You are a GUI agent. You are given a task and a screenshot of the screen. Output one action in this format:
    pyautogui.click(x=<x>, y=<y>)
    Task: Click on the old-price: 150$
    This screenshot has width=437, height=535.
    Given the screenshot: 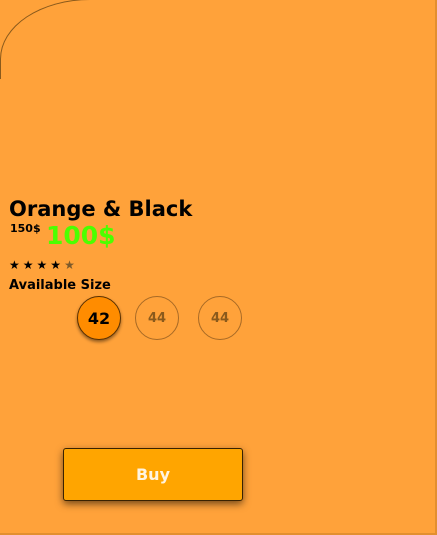 What is the action you would take?
    pyautogui.click(x=25, y=228)
    